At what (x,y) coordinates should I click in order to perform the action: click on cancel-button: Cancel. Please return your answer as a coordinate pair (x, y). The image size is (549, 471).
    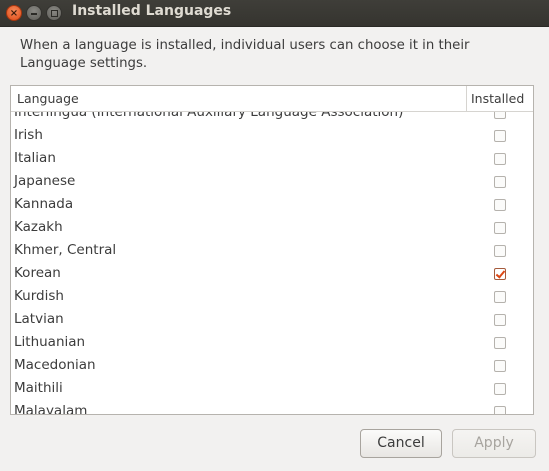
    Looking at the image, I should click on (401, 443).